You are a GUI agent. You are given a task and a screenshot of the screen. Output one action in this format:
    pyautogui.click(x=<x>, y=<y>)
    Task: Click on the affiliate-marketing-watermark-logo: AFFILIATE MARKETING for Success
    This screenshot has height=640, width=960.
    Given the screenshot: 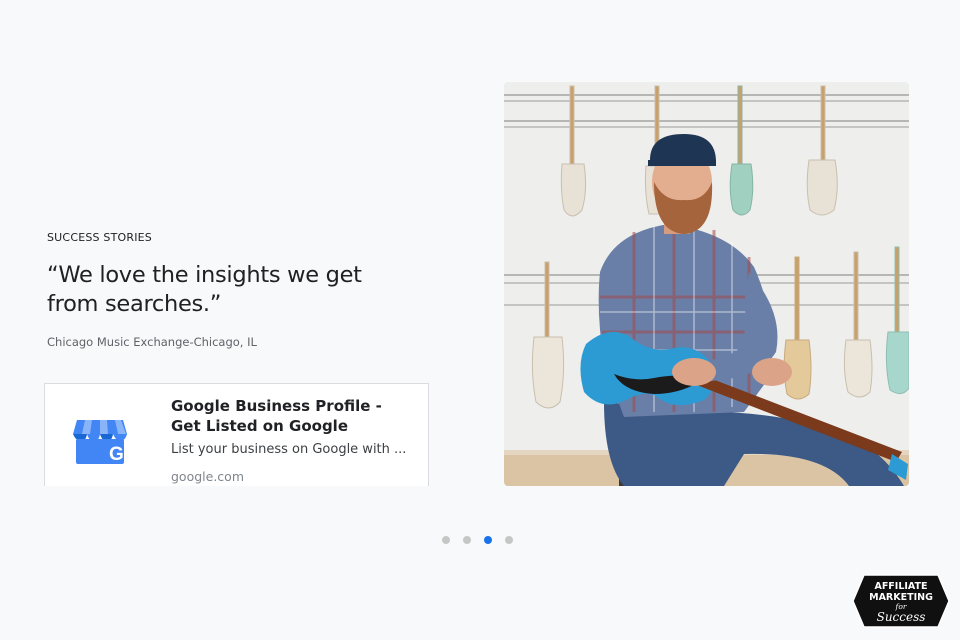 What is the action you would take?
    pyautogui.click(x=901, y=601)
    